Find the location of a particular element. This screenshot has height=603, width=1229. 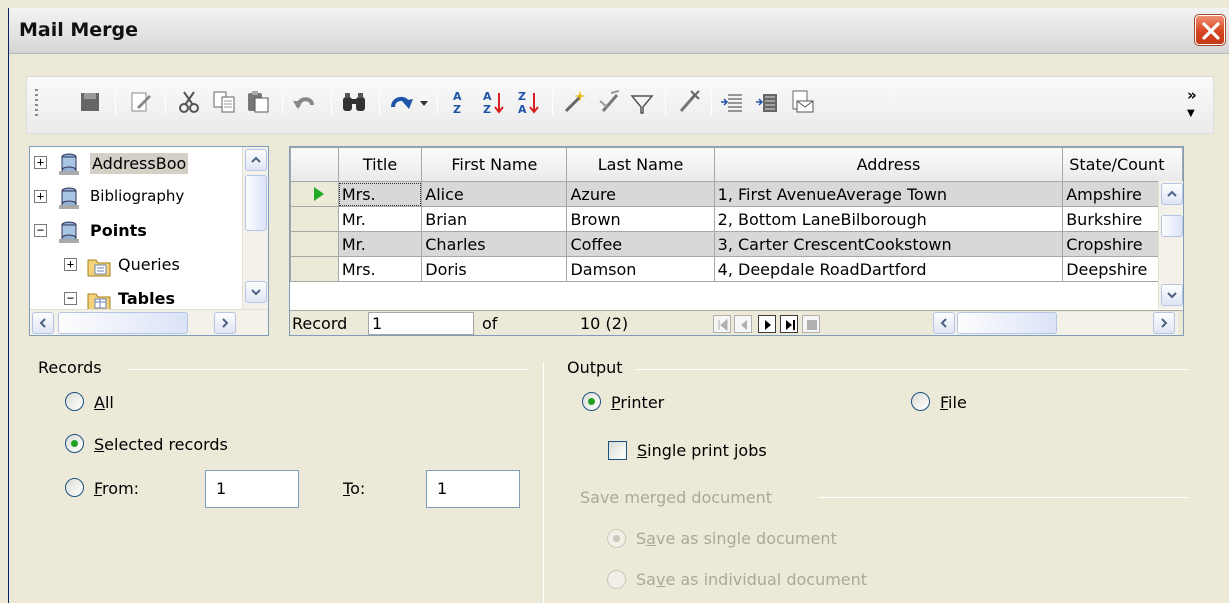

cell-address: 2, Bottom LaneBilborough is located at coordinates (888, 219).